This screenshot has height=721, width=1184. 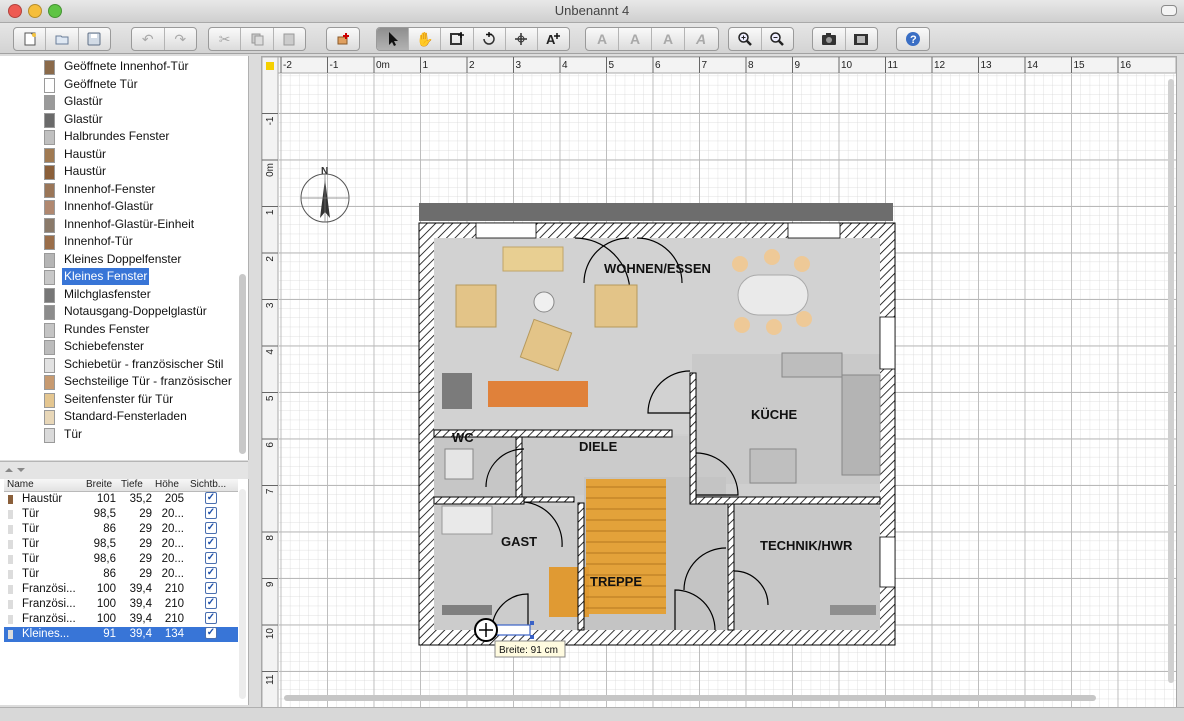 I want to click on catalog-item: Halbrundes Fenster, so click(x=119, y=136).